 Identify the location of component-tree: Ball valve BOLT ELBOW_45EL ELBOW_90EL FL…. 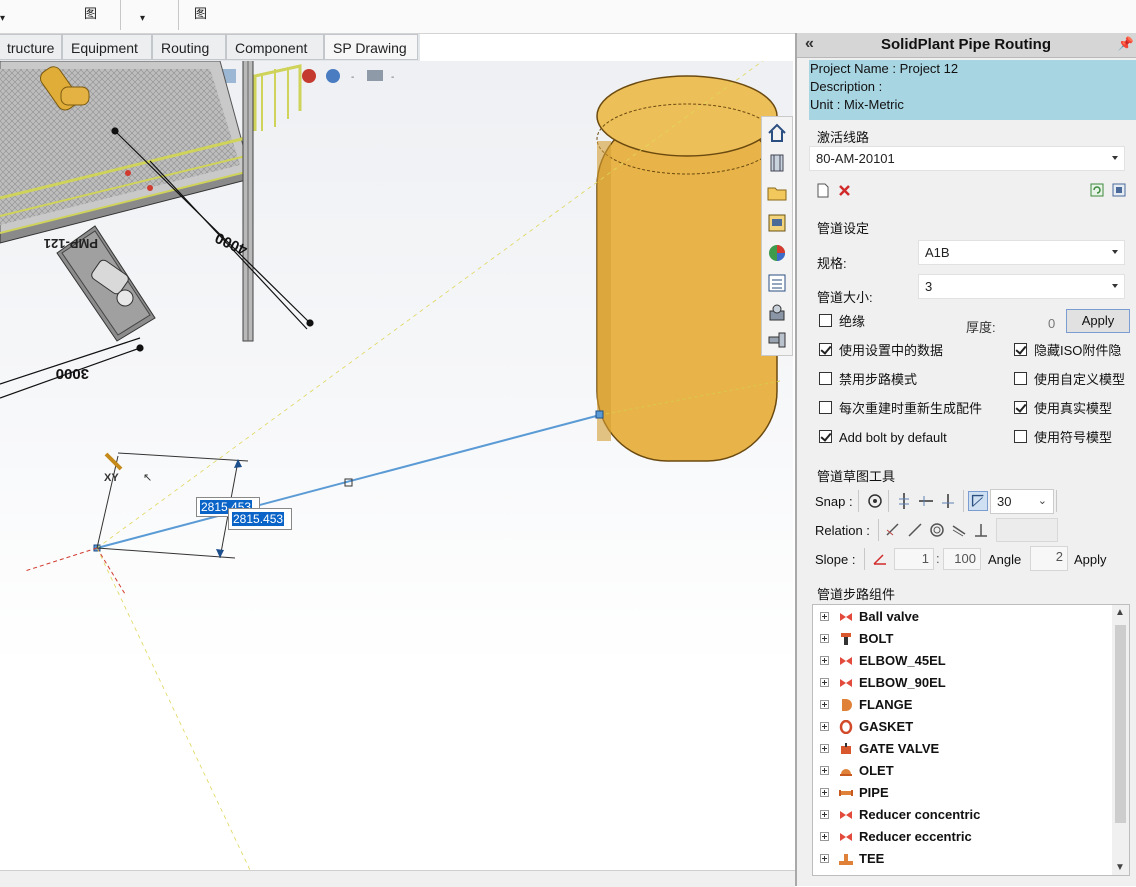
(971, 740).